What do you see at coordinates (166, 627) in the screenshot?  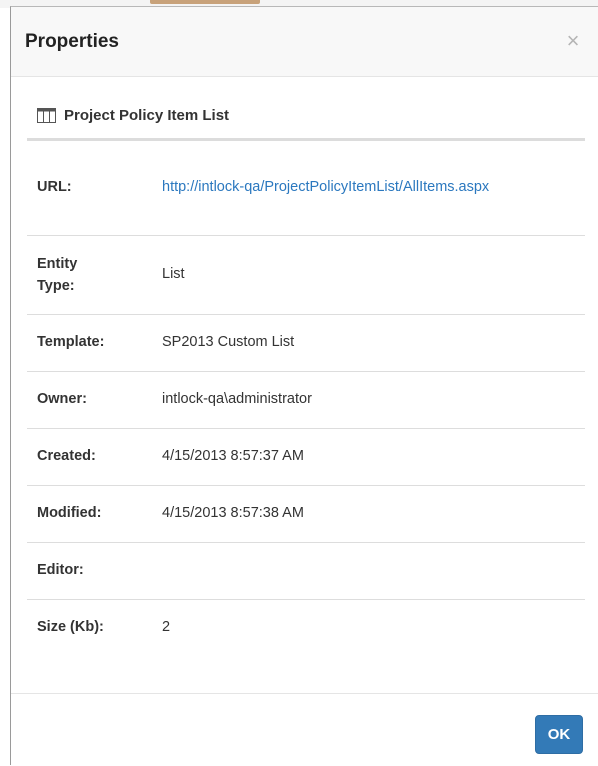 I see `property-value: 2` at bounding box center [166, 627].